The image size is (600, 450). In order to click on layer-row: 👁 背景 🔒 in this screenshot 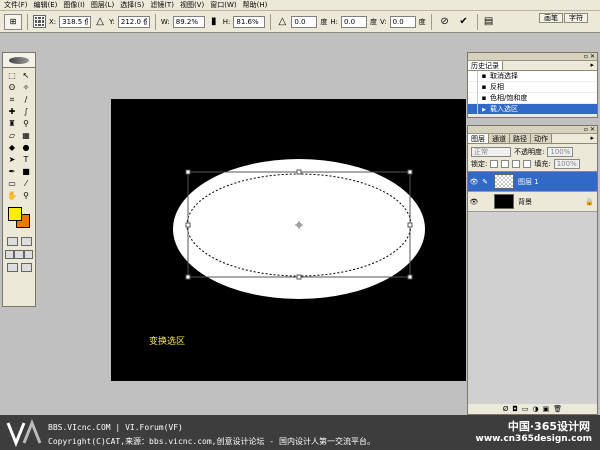, I will do `click(532, 202)`.